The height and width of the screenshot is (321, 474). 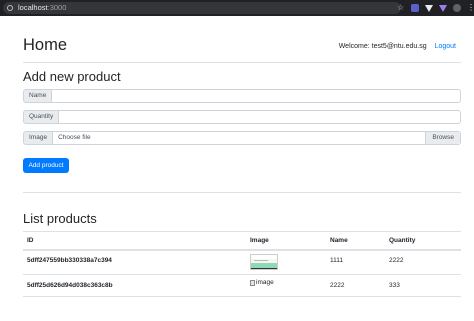 What do you see at coordinates (339, 240) in the screenshot?
I see `column-header-name: Name` at bounding box center [339, 240].